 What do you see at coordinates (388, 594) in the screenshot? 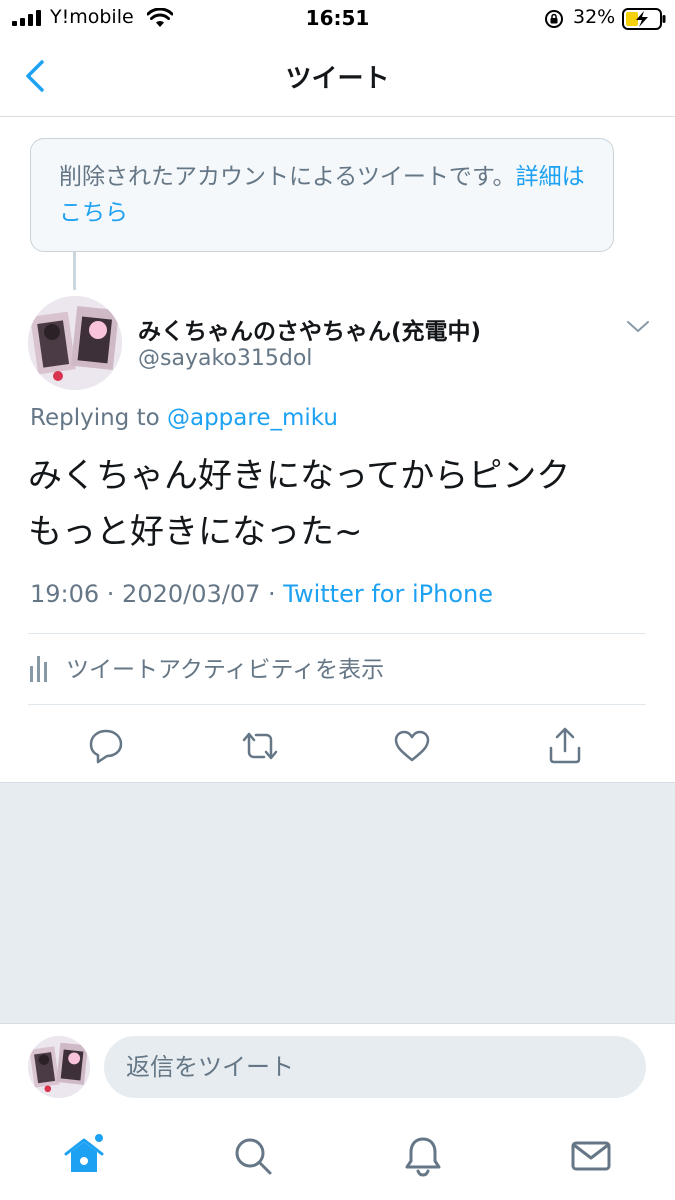
I see `tweet-source-link: Twitter for iPhone` at bounding box center [388, 594].